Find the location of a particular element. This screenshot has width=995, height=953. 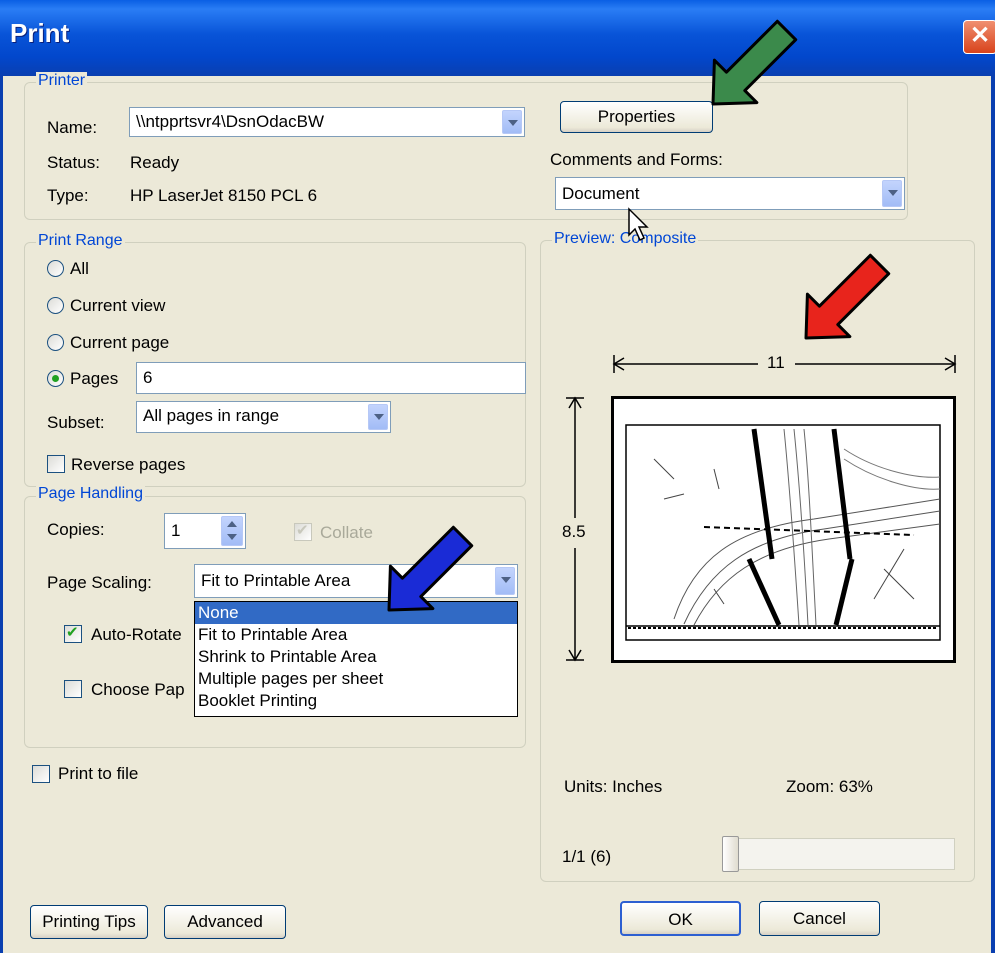

green-arrow-icon is located at coordinates (754, 62).